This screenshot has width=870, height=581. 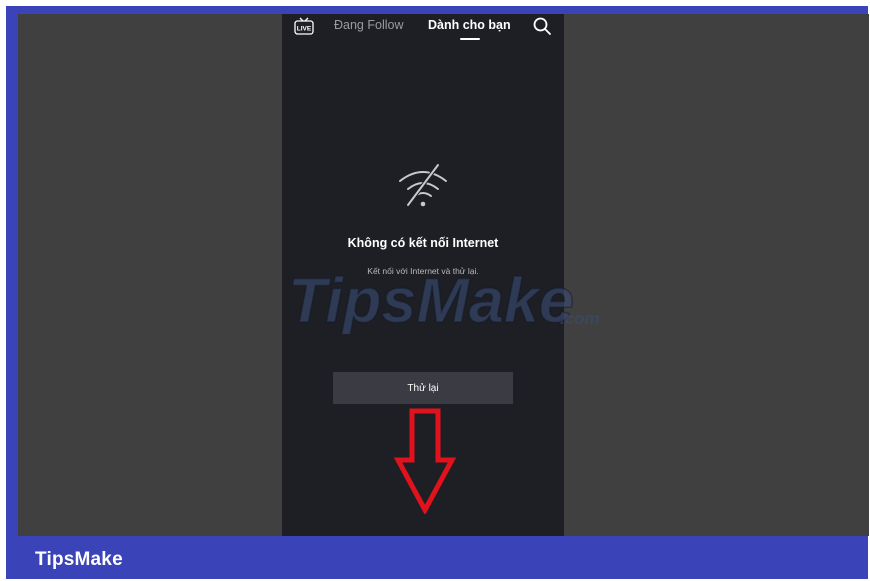 I want to click on tipsmake-watermark: TipsMake .com, so click(x=443, y=299).